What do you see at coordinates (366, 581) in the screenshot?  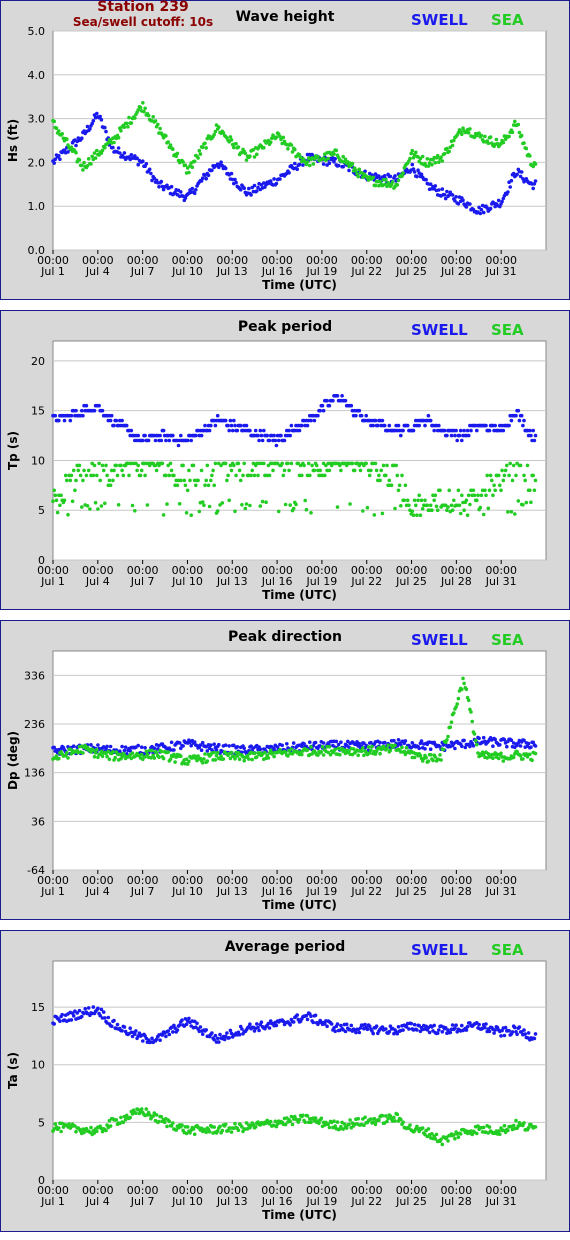 I see `x-tick-label: Jul 22` at bounding box center [366, 581].